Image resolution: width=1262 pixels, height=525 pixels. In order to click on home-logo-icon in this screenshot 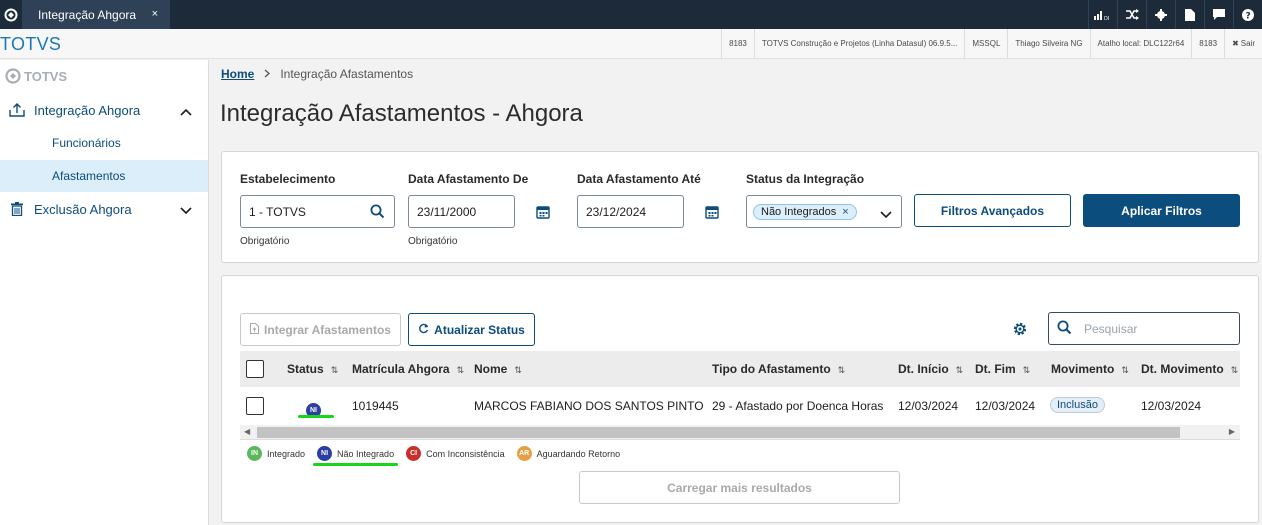, I will do `click(10, 14)`.